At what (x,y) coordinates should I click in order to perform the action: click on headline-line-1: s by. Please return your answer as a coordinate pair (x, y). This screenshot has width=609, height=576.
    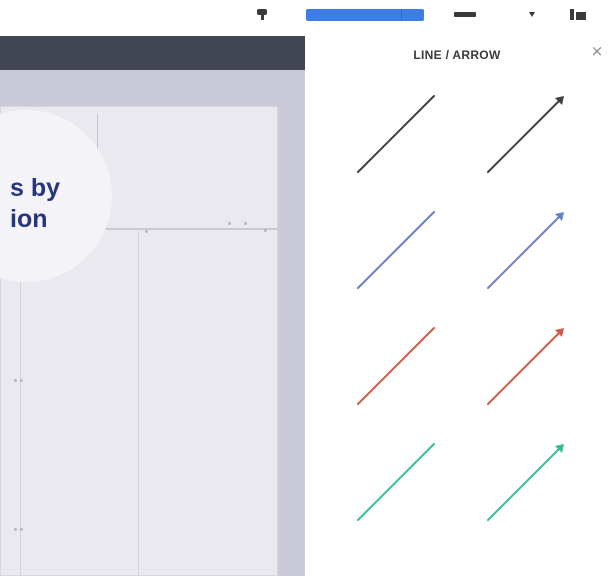
    Looking at the image, I should click on (35, 188).